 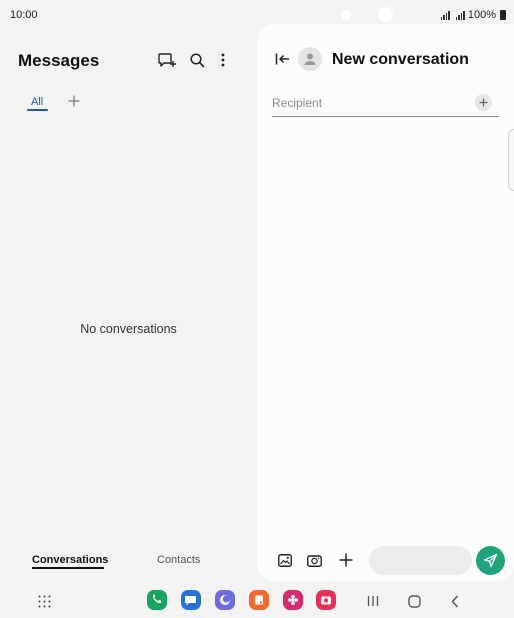 I want to click on message-input, so click(x=420, y=560).